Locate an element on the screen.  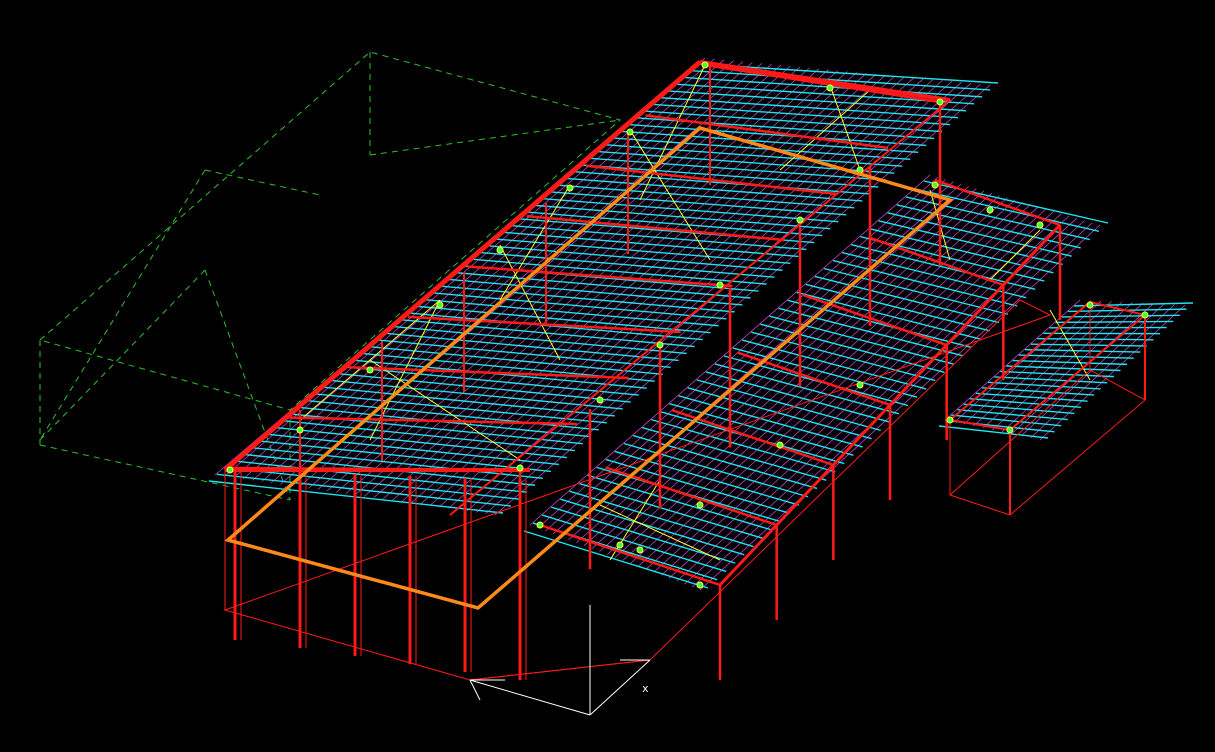
eave-beam is located at coordinates (890, 405).